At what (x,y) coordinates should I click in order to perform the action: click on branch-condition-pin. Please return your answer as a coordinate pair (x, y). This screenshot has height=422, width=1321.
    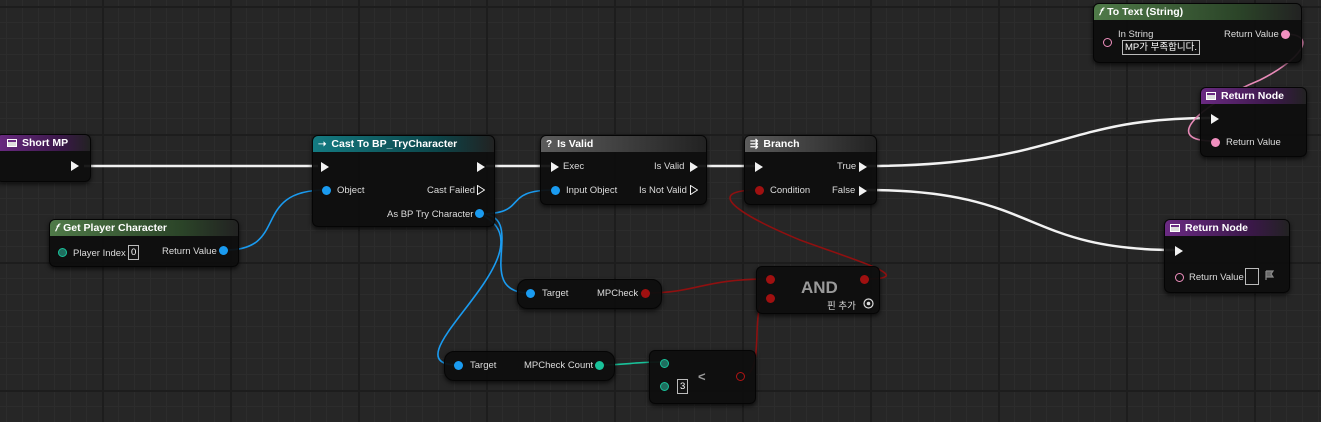
    Looking at the image, I should click on (759, 190).